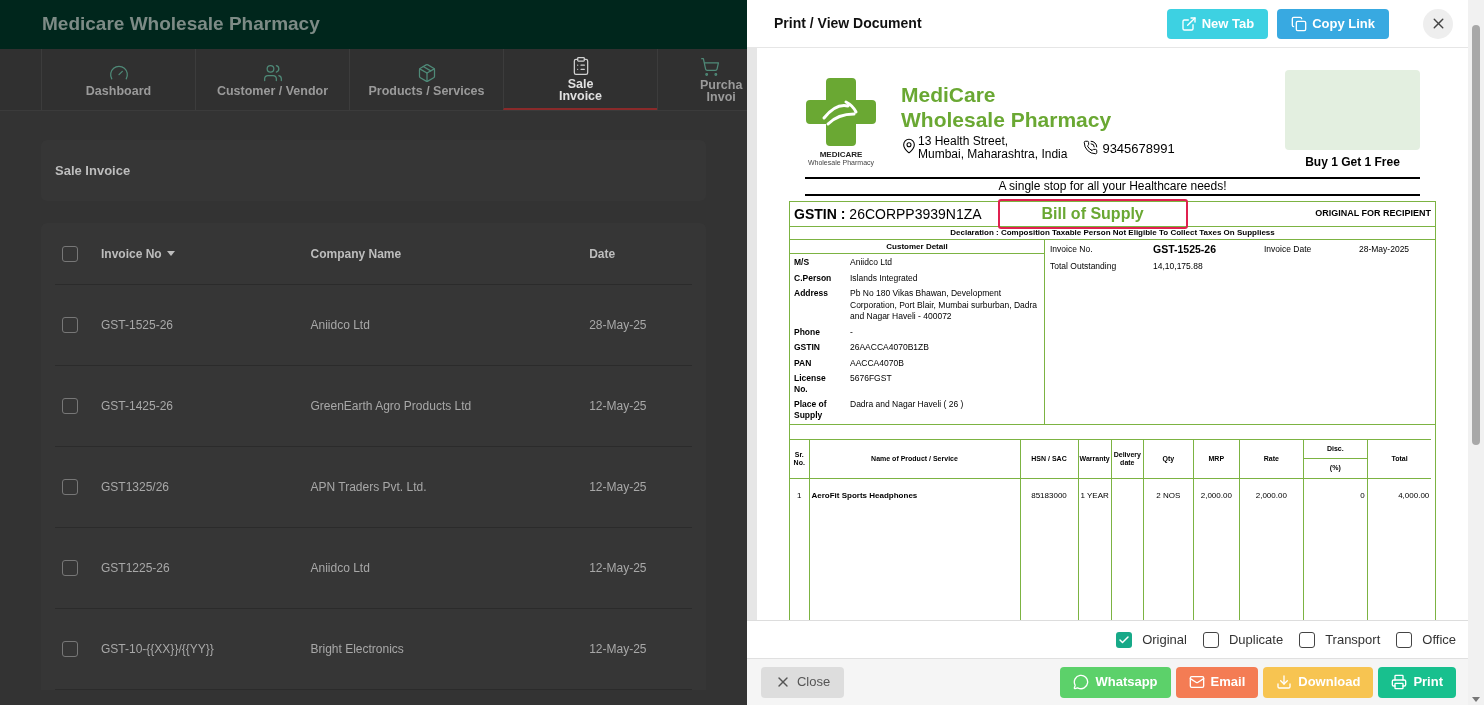  I want to click on table-cell: 2 NOS, so click(1168, 495).